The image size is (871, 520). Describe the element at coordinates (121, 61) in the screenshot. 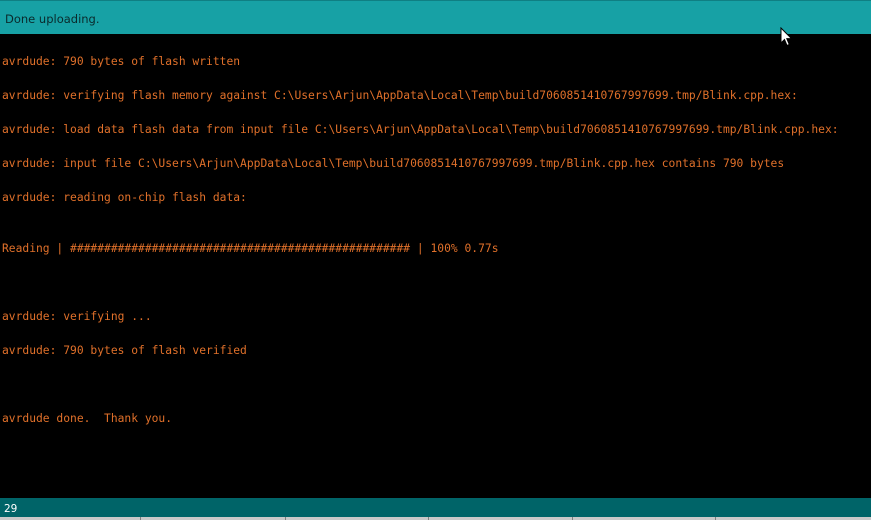

I see `console-line: avrdude: 790 bytes of flash written` at that location.